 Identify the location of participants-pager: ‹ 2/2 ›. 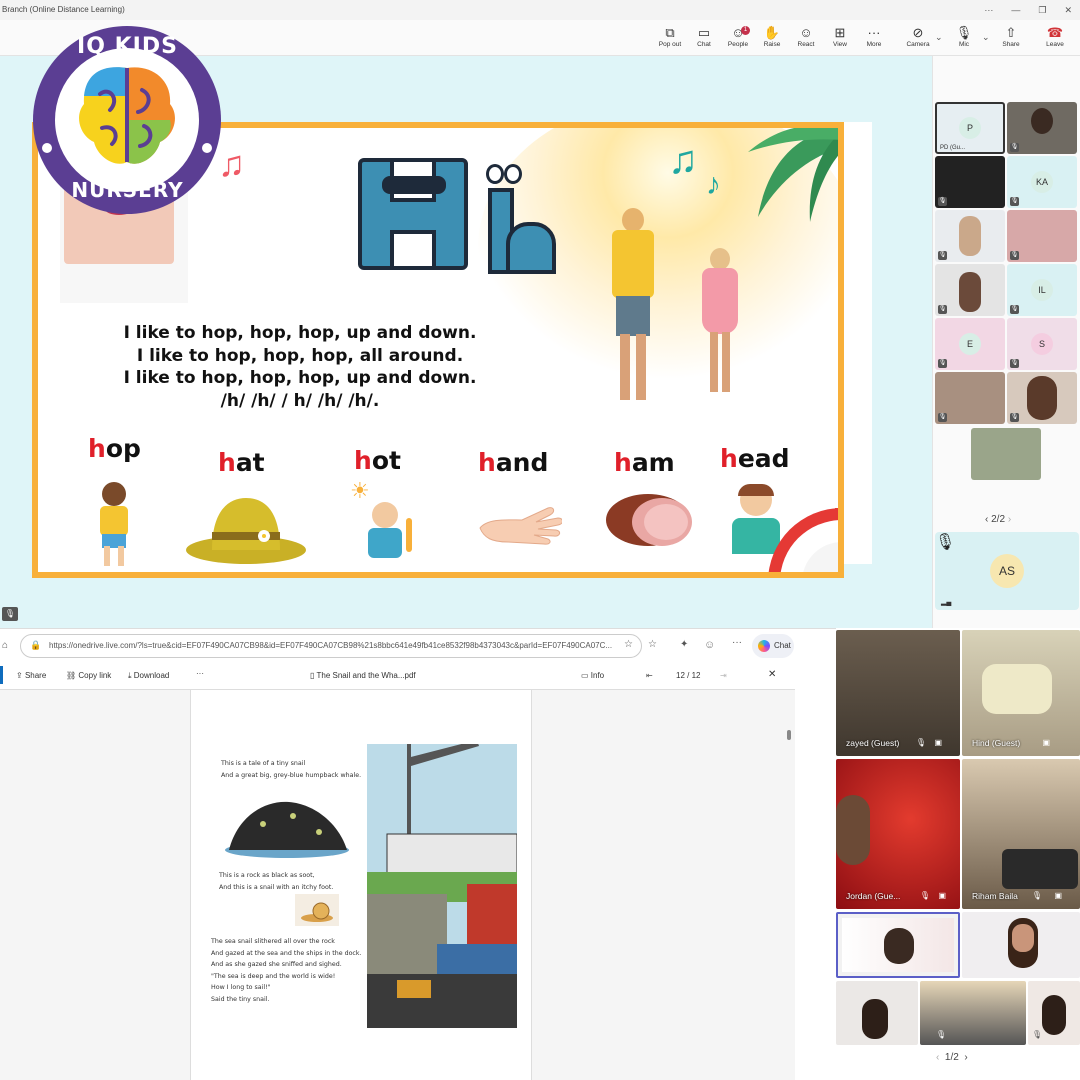
(998, 519).